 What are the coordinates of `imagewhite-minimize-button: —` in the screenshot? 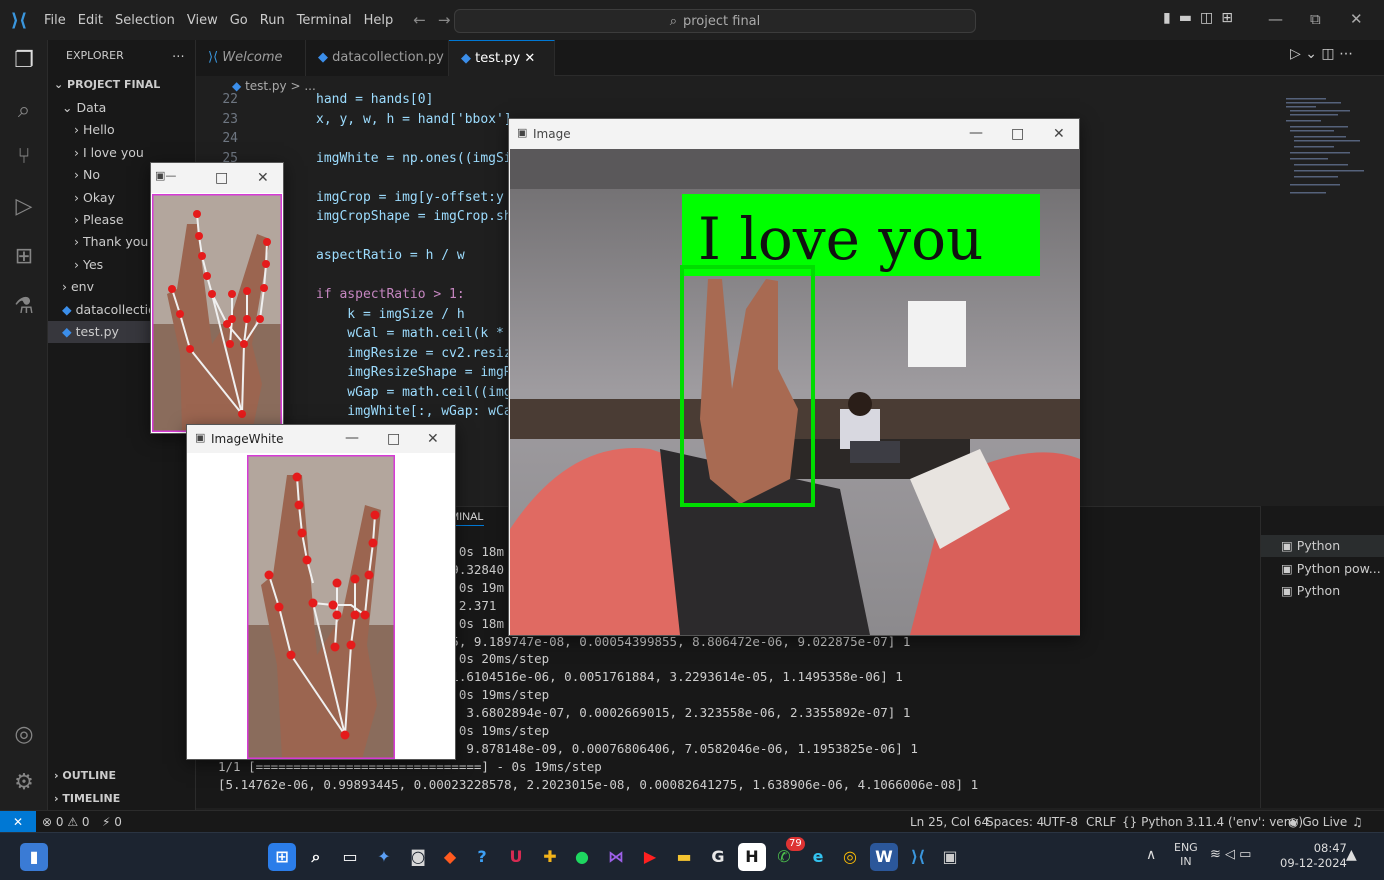 It's located at (352, 438).